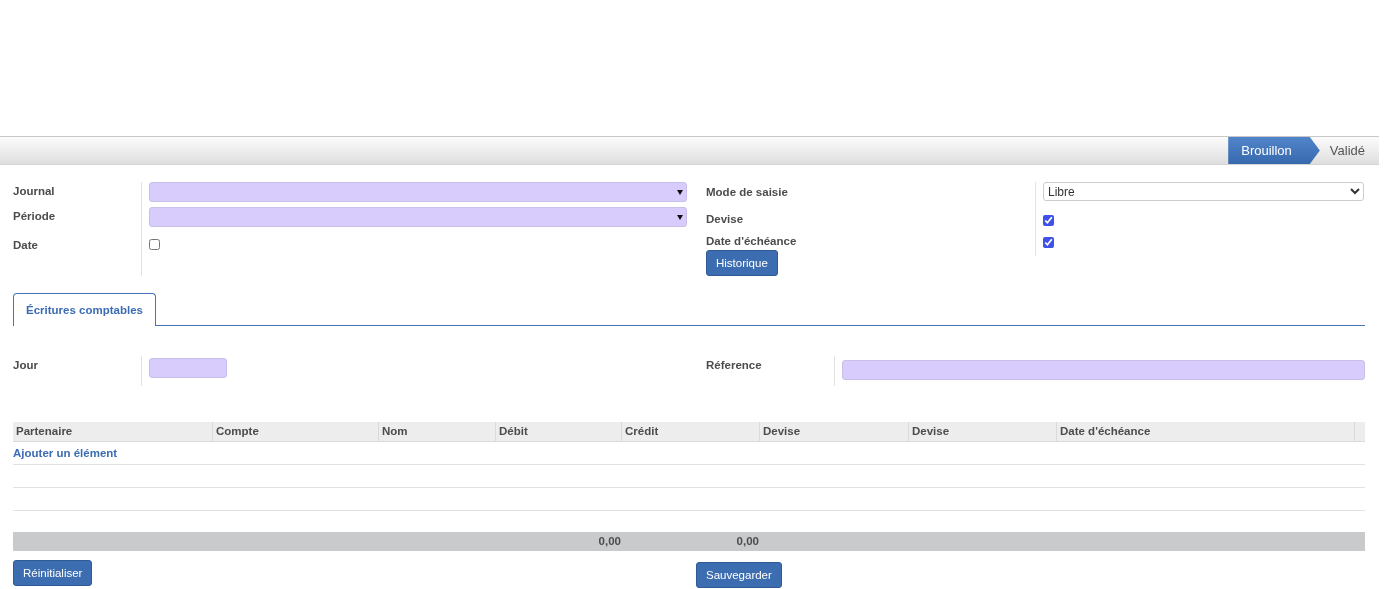 Image resolution: width=1384 pixels, height=589 pixels. What do you see at coordinates (558, 431) in the screenshot?
I see `column-header: Débit` at bounding box center [558, 431].